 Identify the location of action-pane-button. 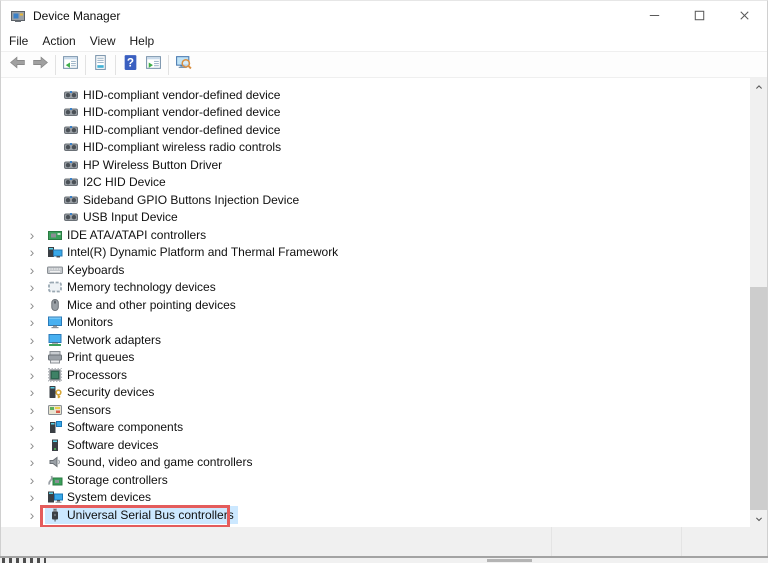
(153, 64).